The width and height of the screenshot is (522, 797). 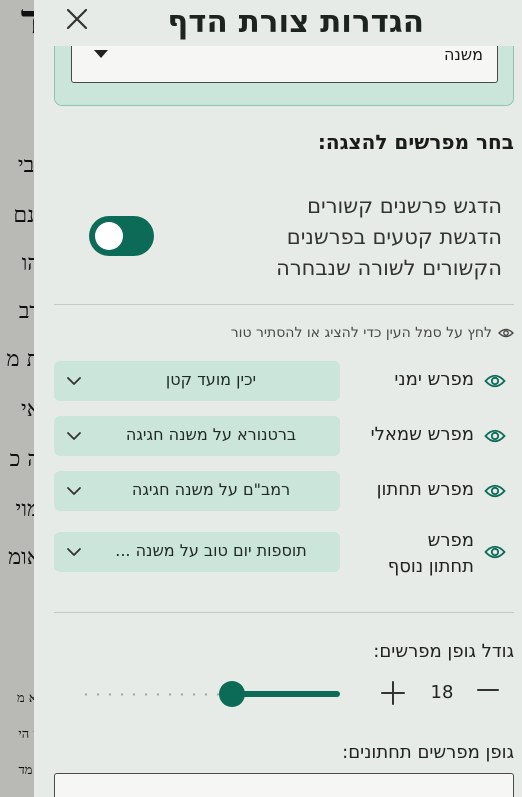 I want to click on font-size-label: גודל גופן מפרשים:, so click(x=443, y=651).